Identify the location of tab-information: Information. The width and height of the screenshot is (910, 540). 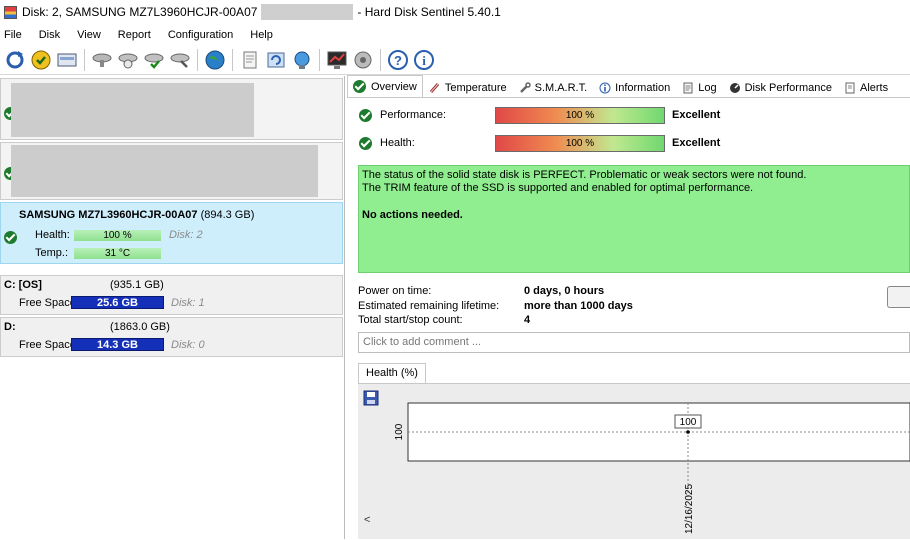
(634, 87).